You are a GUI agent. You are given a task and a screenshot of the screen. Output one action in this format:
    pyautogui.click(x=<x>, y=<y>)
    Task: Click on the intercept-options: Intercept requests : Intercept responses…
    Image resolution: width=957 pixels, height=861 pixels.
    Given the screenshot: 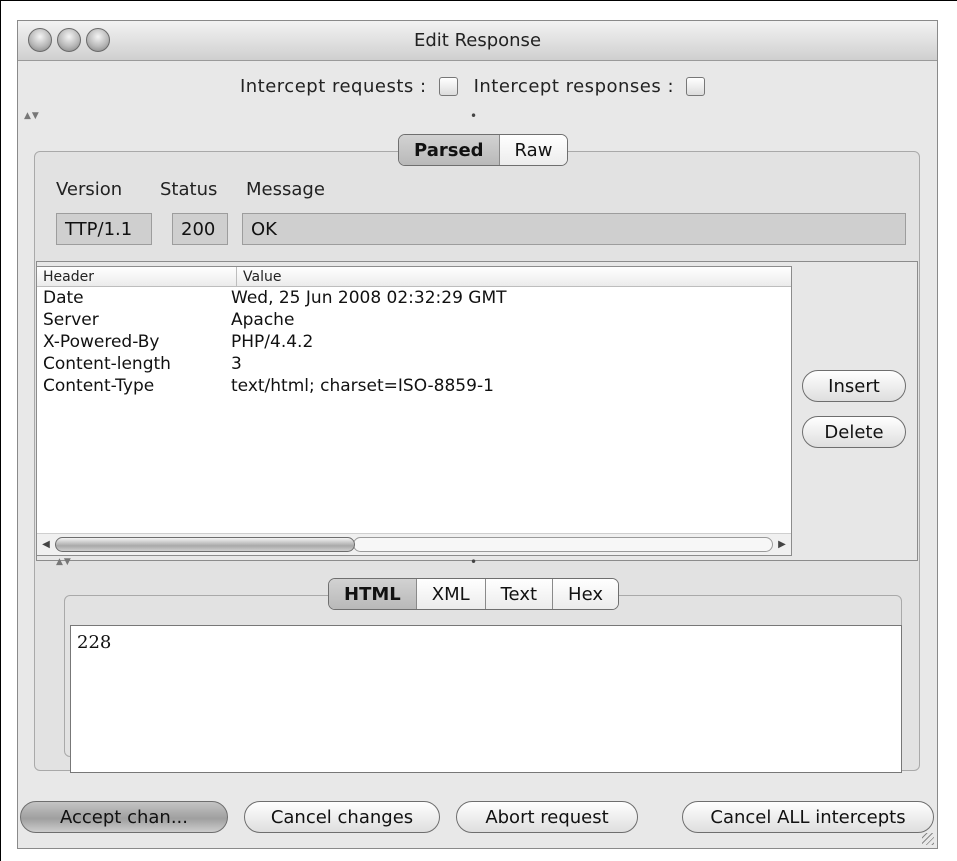 What is the action you would take?
    pyautogui.click(x=477, y=86)
    